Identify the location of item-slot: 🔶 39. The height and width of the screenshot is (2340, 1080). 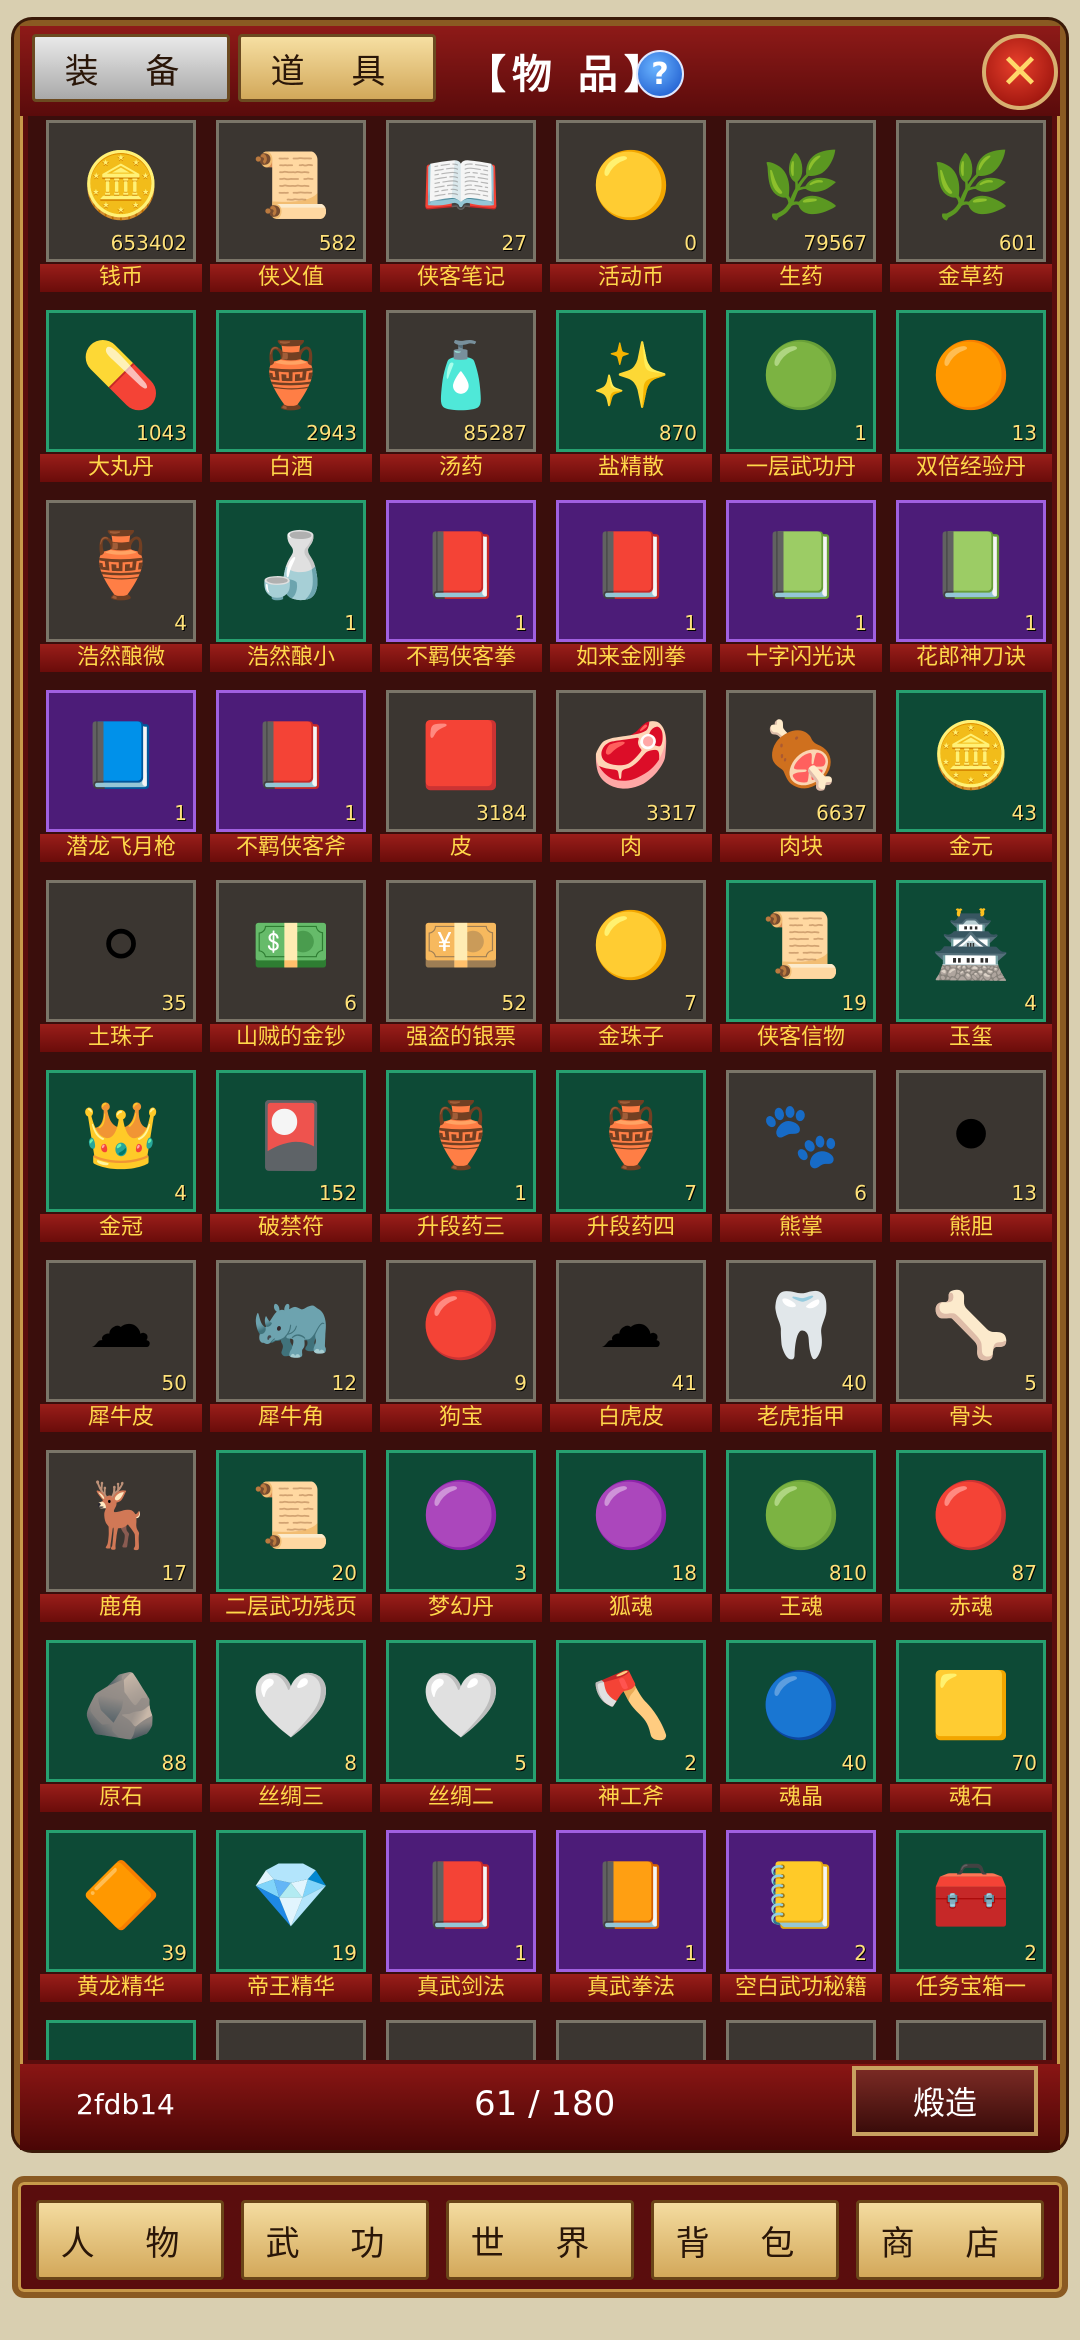
(121, 1901).